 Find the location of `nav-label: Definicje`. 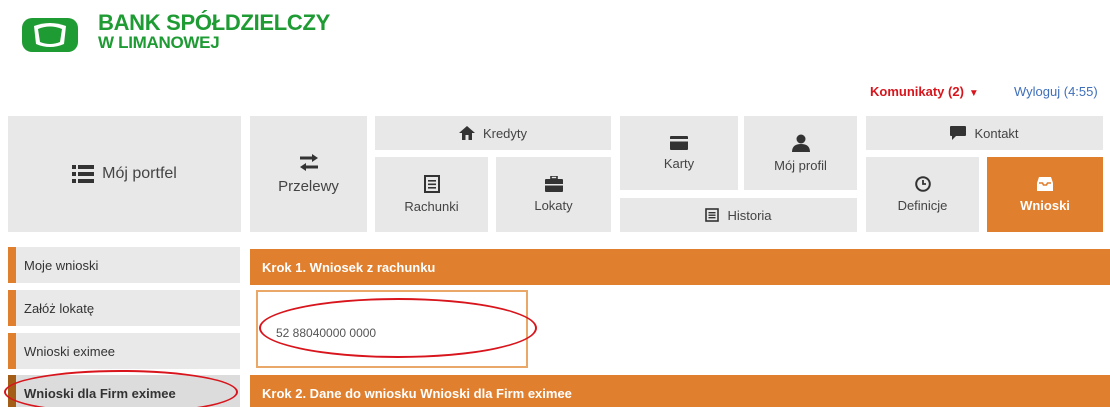

nav-label: Definicje is located at coordinates (922, 205).